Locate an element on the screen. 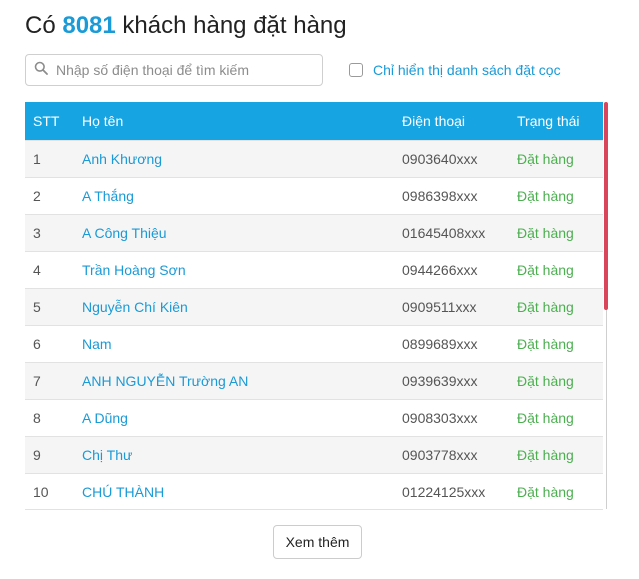 This screenshot has height=579, width=639. customer-name-link: Trần Hoàng Sơn is located at coordinates (242, 270).